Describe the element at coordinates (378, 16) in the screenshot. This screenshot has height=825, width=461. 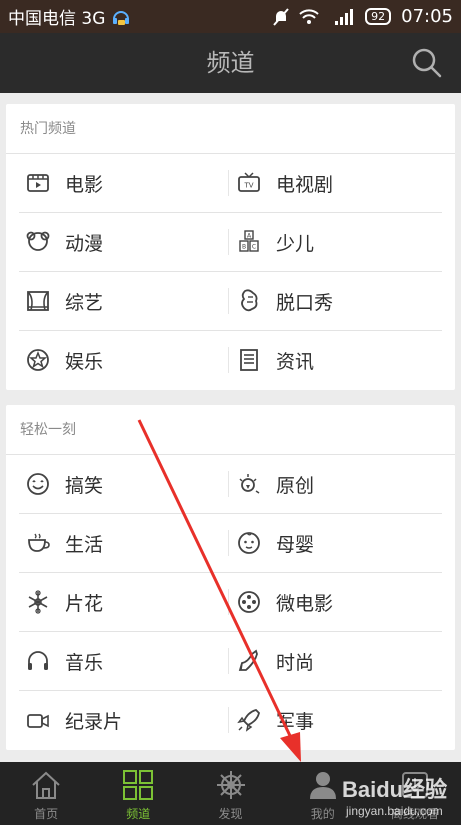
I see `battery-level: 92` at that location.